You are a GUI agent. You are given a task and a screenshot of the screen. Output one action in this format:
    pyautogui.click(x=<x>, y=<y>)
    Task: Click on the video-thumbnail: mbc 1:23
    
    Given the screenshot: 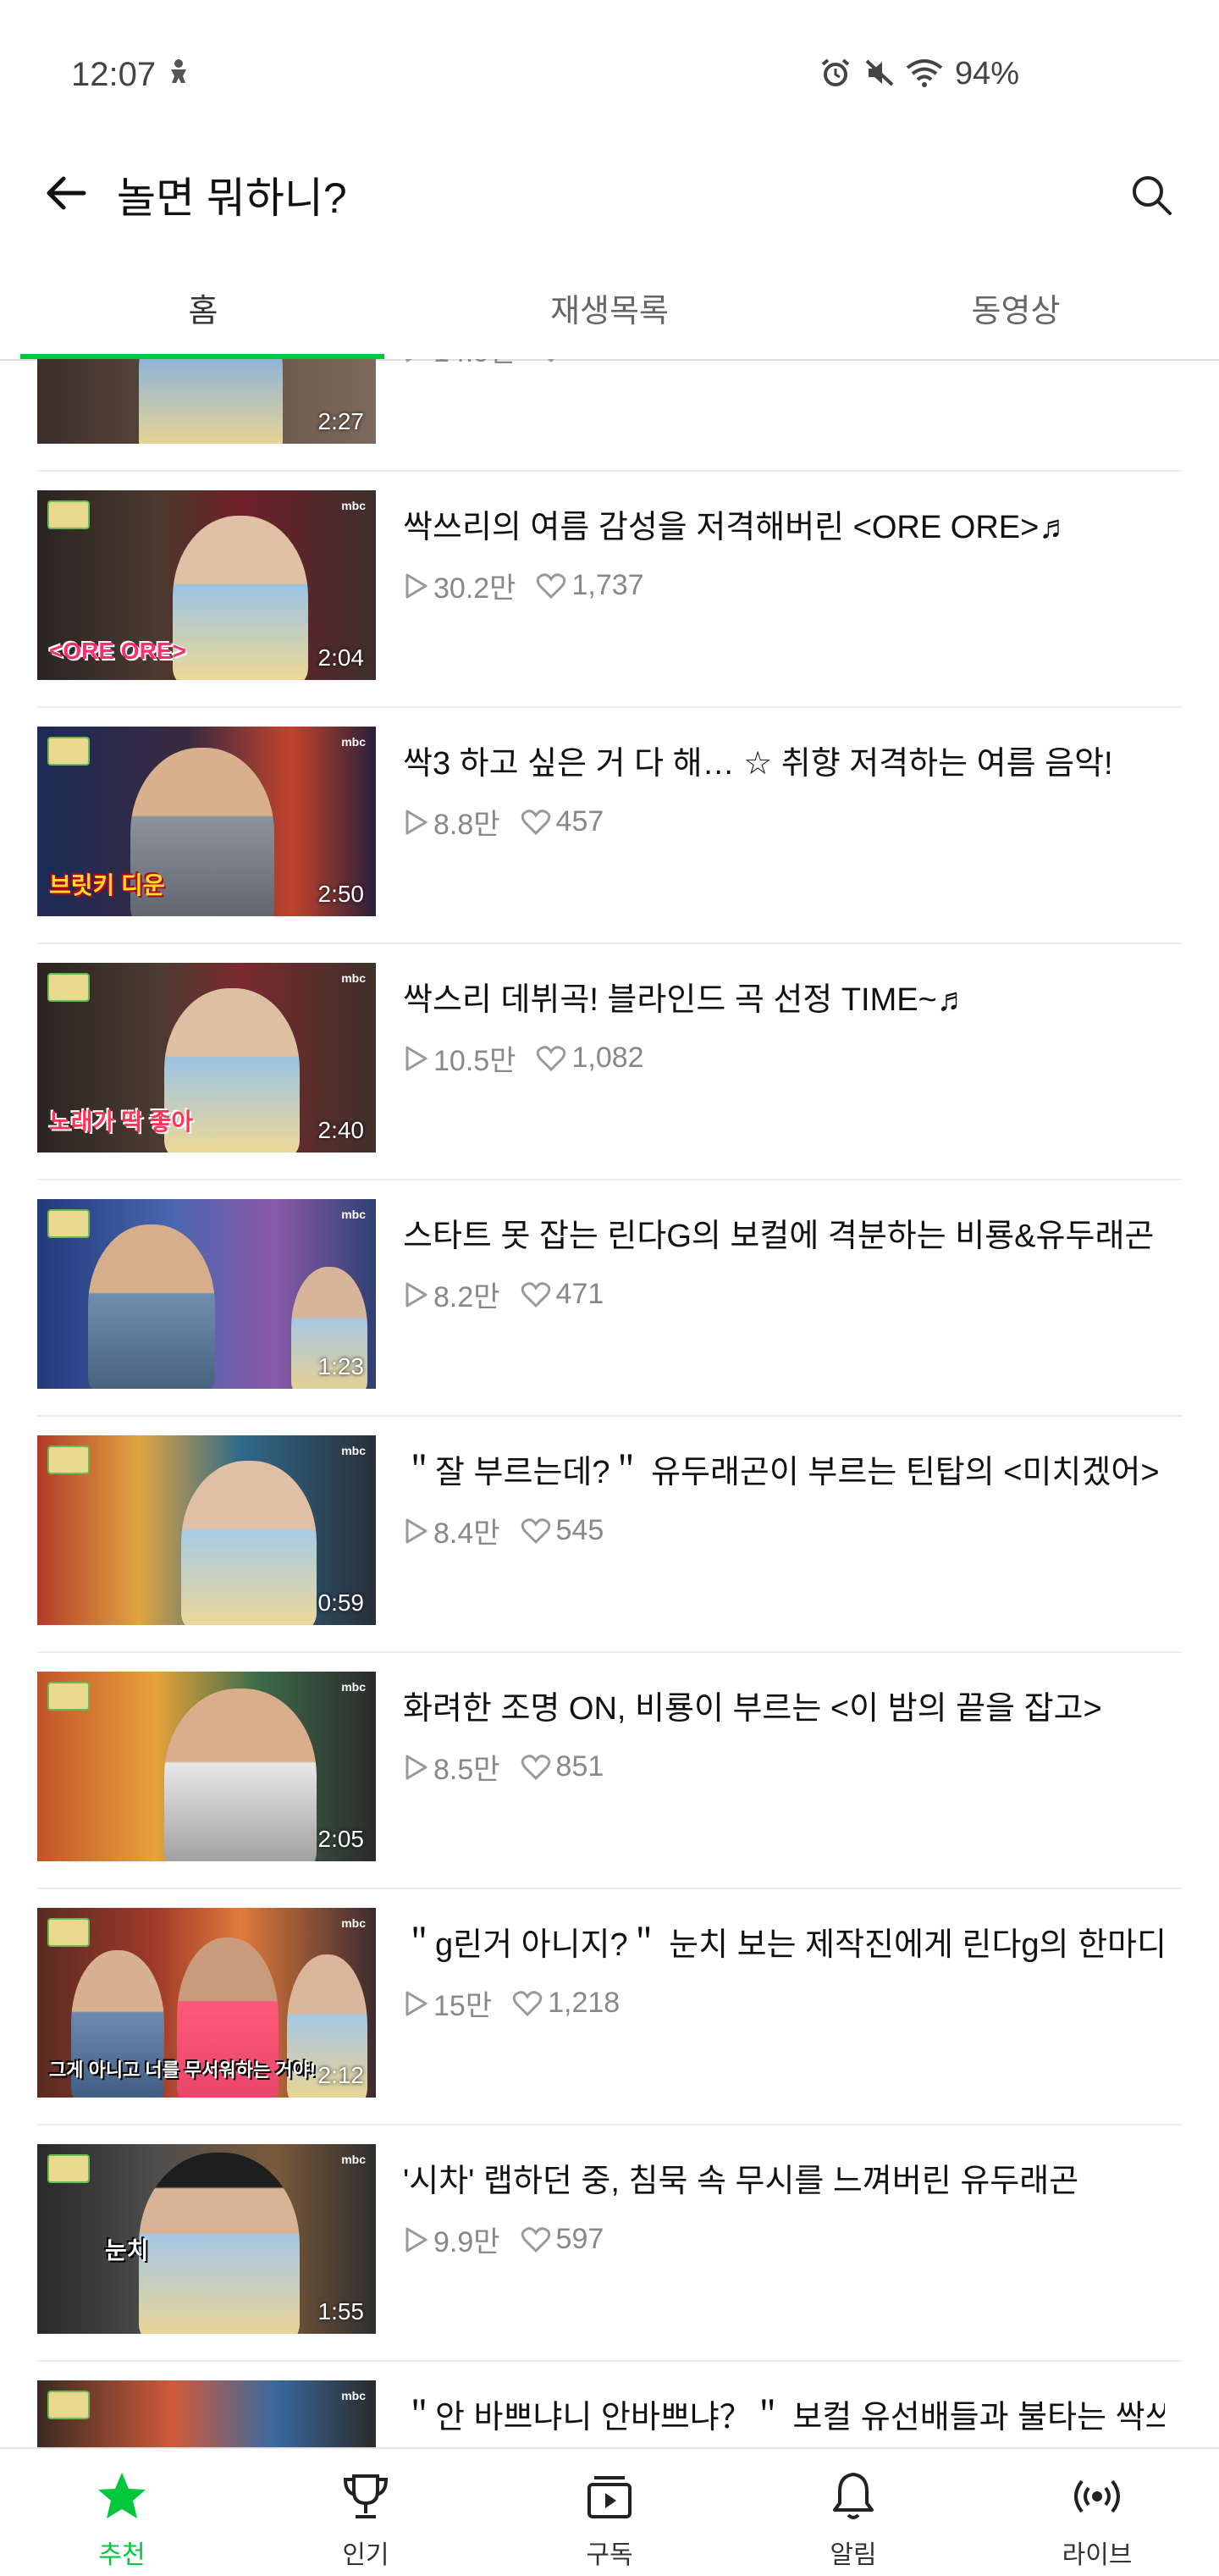 What is the action you would take?
    pyautogui.click(x=206, y=1294)
    